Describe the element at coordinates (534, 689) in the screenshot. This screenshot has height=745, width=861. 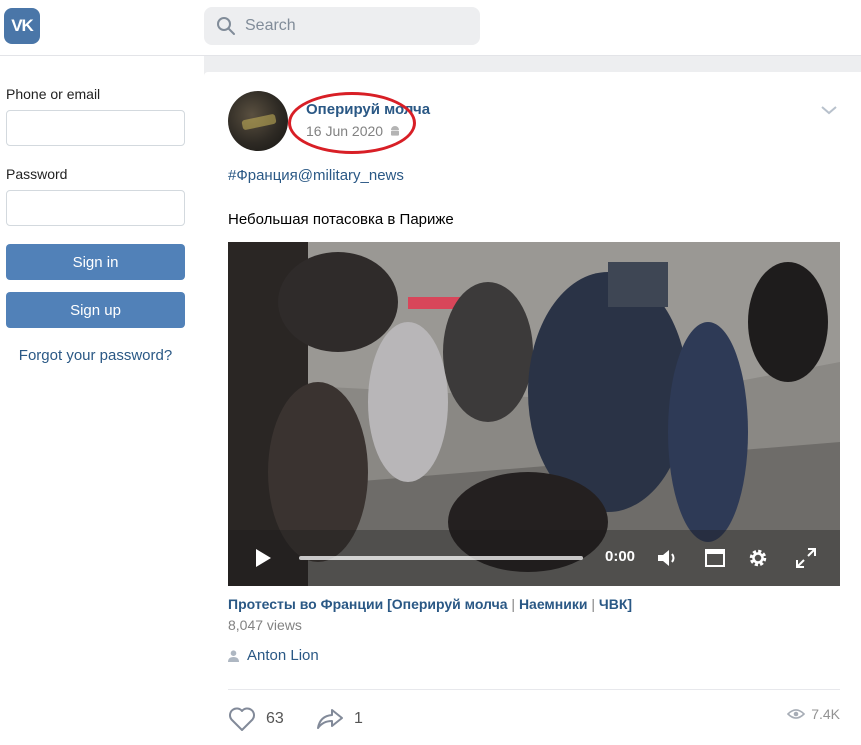
I see `divider` at that location.